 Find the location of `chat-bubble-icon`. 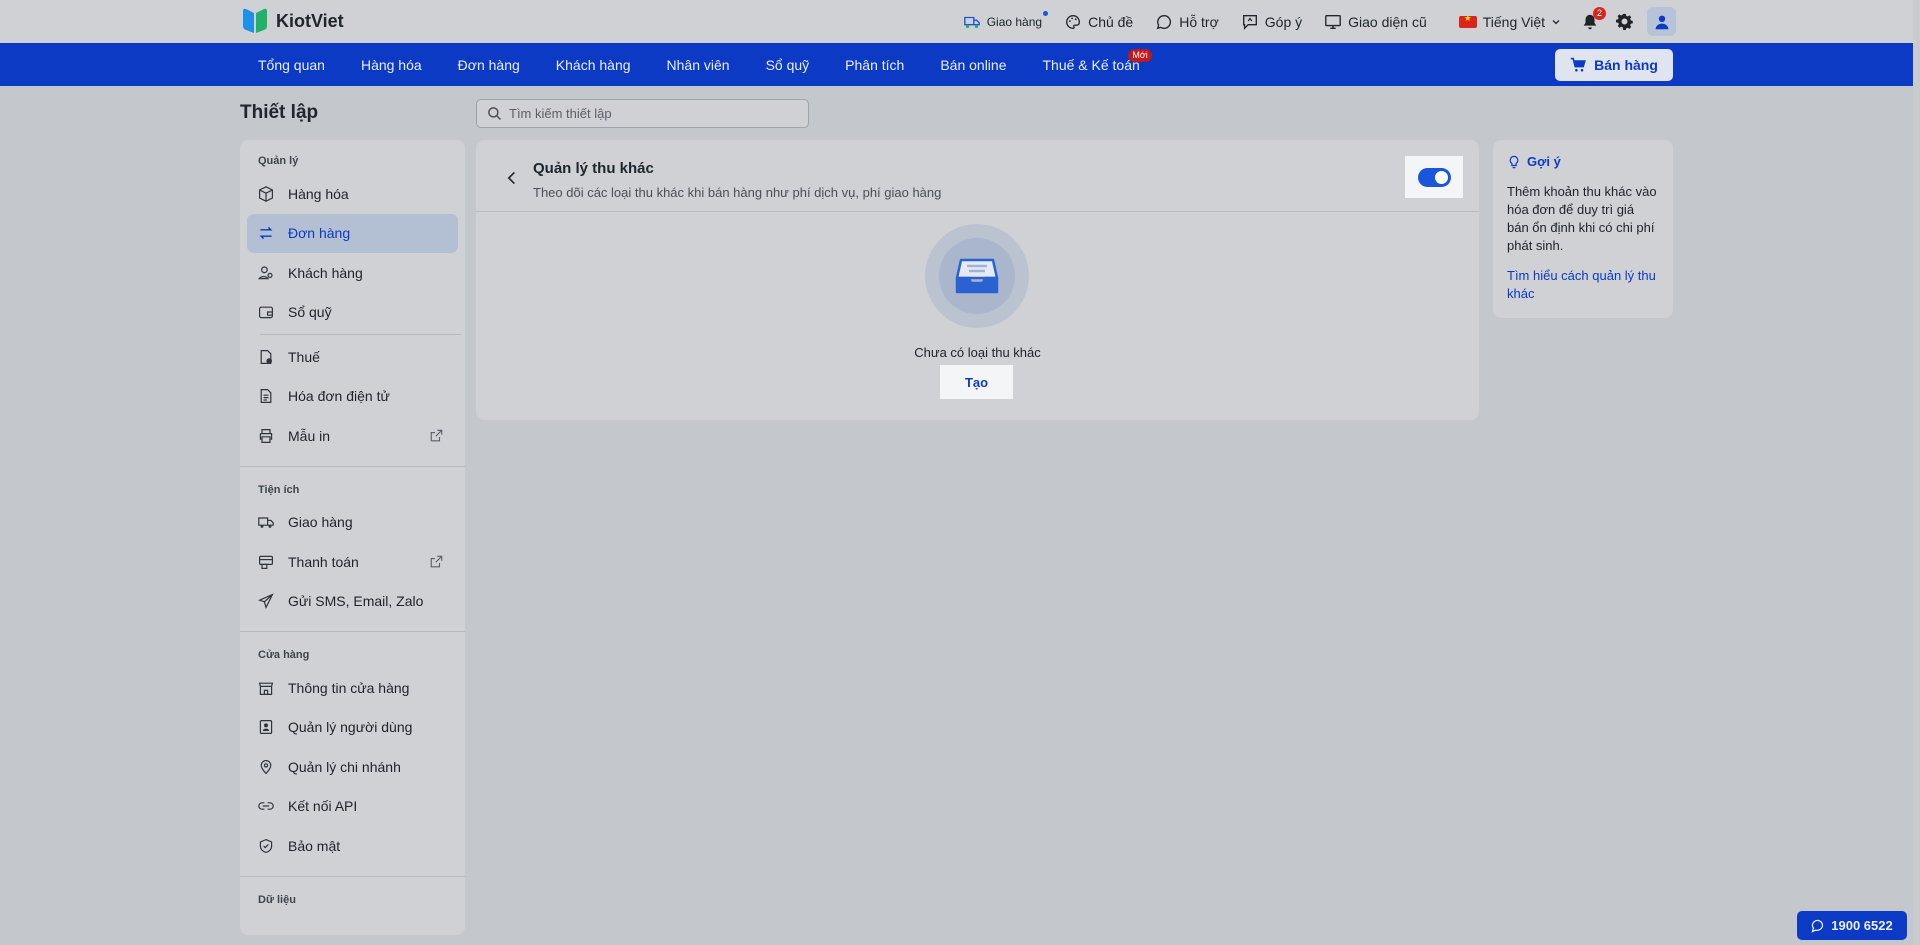

chat-bubble-icon is located at coordinates (1164, 21).